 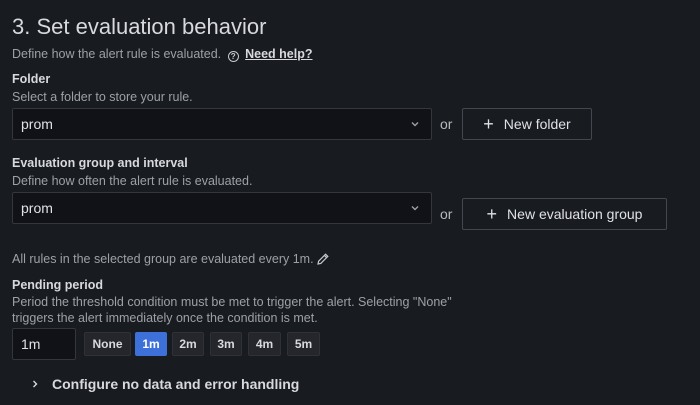 What do you see at coordinates (37, 124) in the screenshot?
I see `folder-select-value: prom` at bounding box center [37, 124].